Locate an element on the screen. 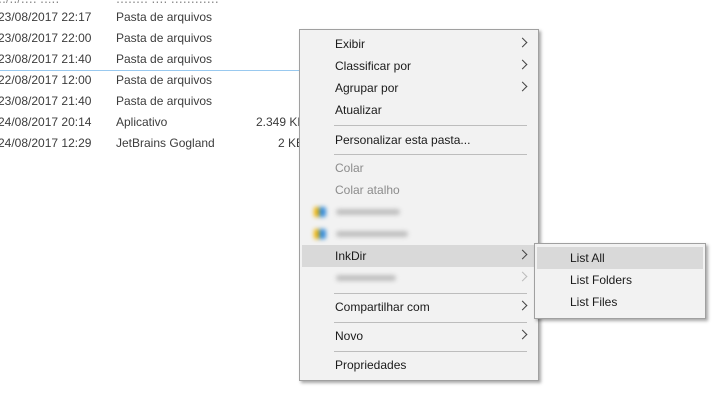 This screenshot has width=715, height=402. file-row-focused: 23/08/2017 21:40 Pasta de arquivos is located at coordinates (165, 60).